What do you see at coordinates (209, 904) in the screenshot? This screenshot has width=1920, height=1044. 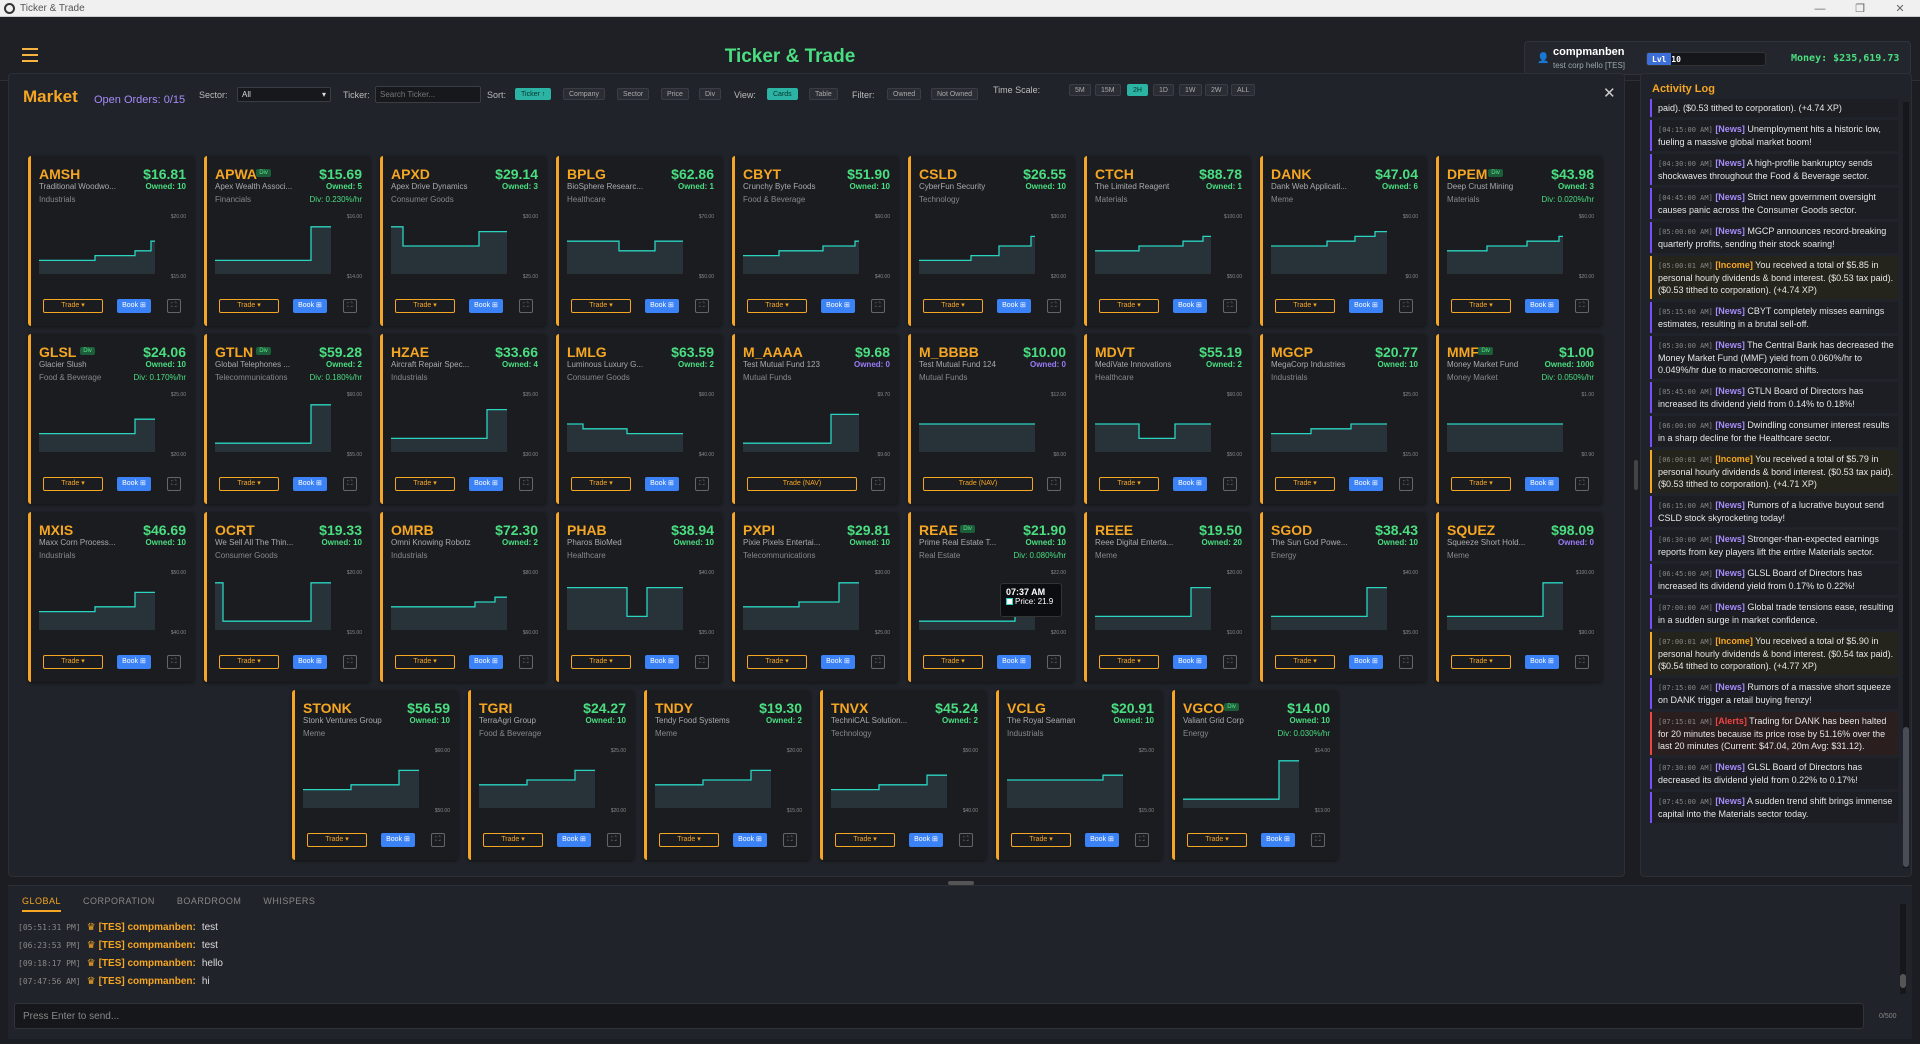 I see `tab-boardroom: BOARDROOM` at bounding box center [209, 904].